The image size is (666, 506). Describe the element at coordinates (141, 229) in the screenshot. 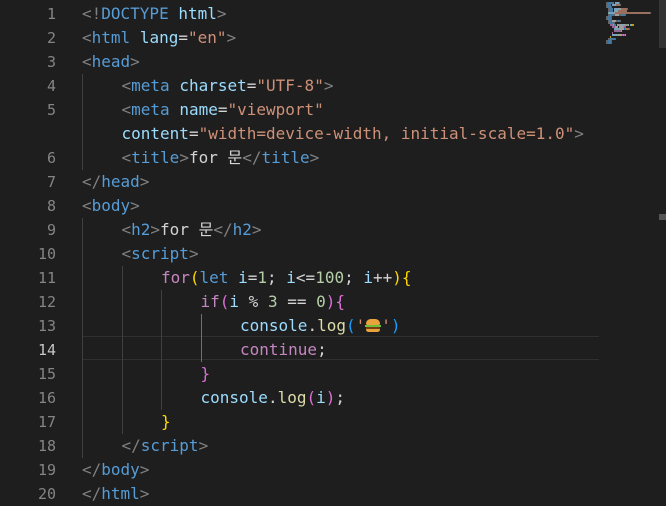

I see `code-token: h2` at that location.